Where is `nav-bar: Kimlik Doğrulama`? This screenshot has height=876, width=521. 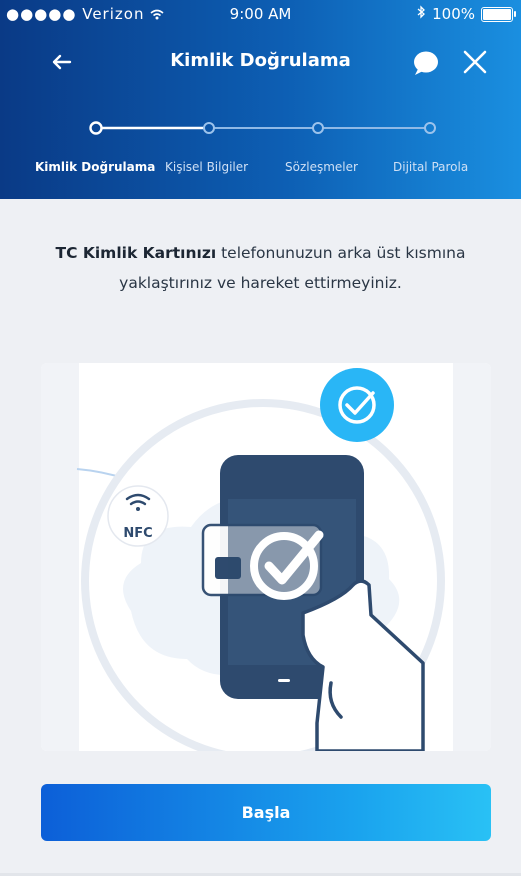 nav-bar: Kimlik Doğrulama is located at coordinates (260, 62).